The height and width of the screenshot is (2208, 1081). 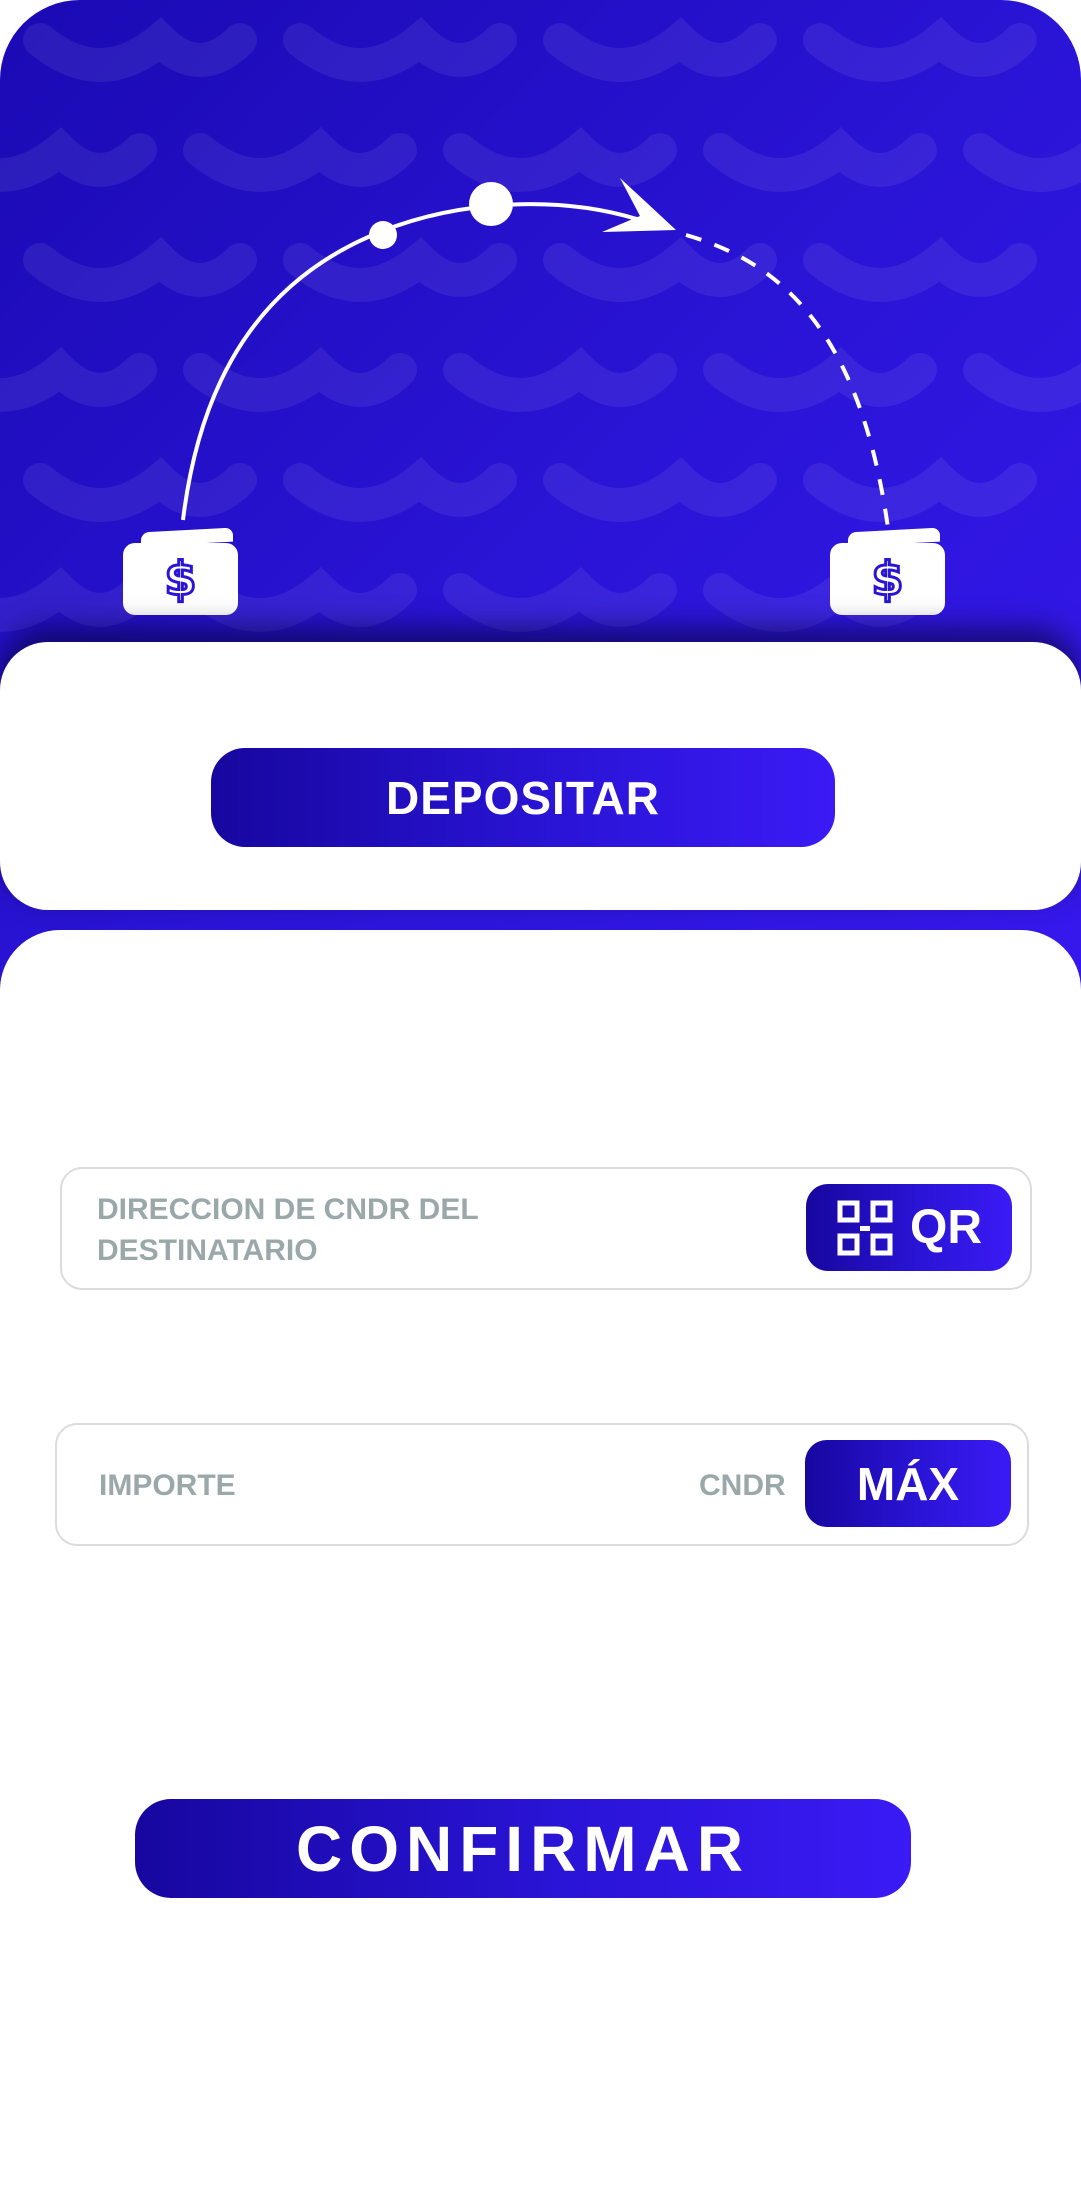 I want to click on max-amount-button: MÁX, so click(x=908, y=1483).